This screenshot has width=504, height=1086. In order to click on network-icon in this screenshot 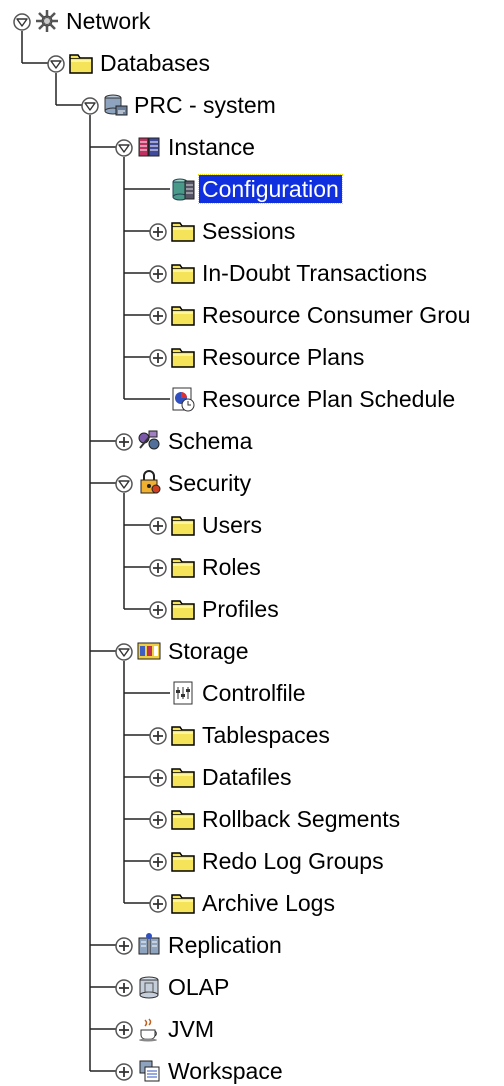, I will do `click(47, 21)`.